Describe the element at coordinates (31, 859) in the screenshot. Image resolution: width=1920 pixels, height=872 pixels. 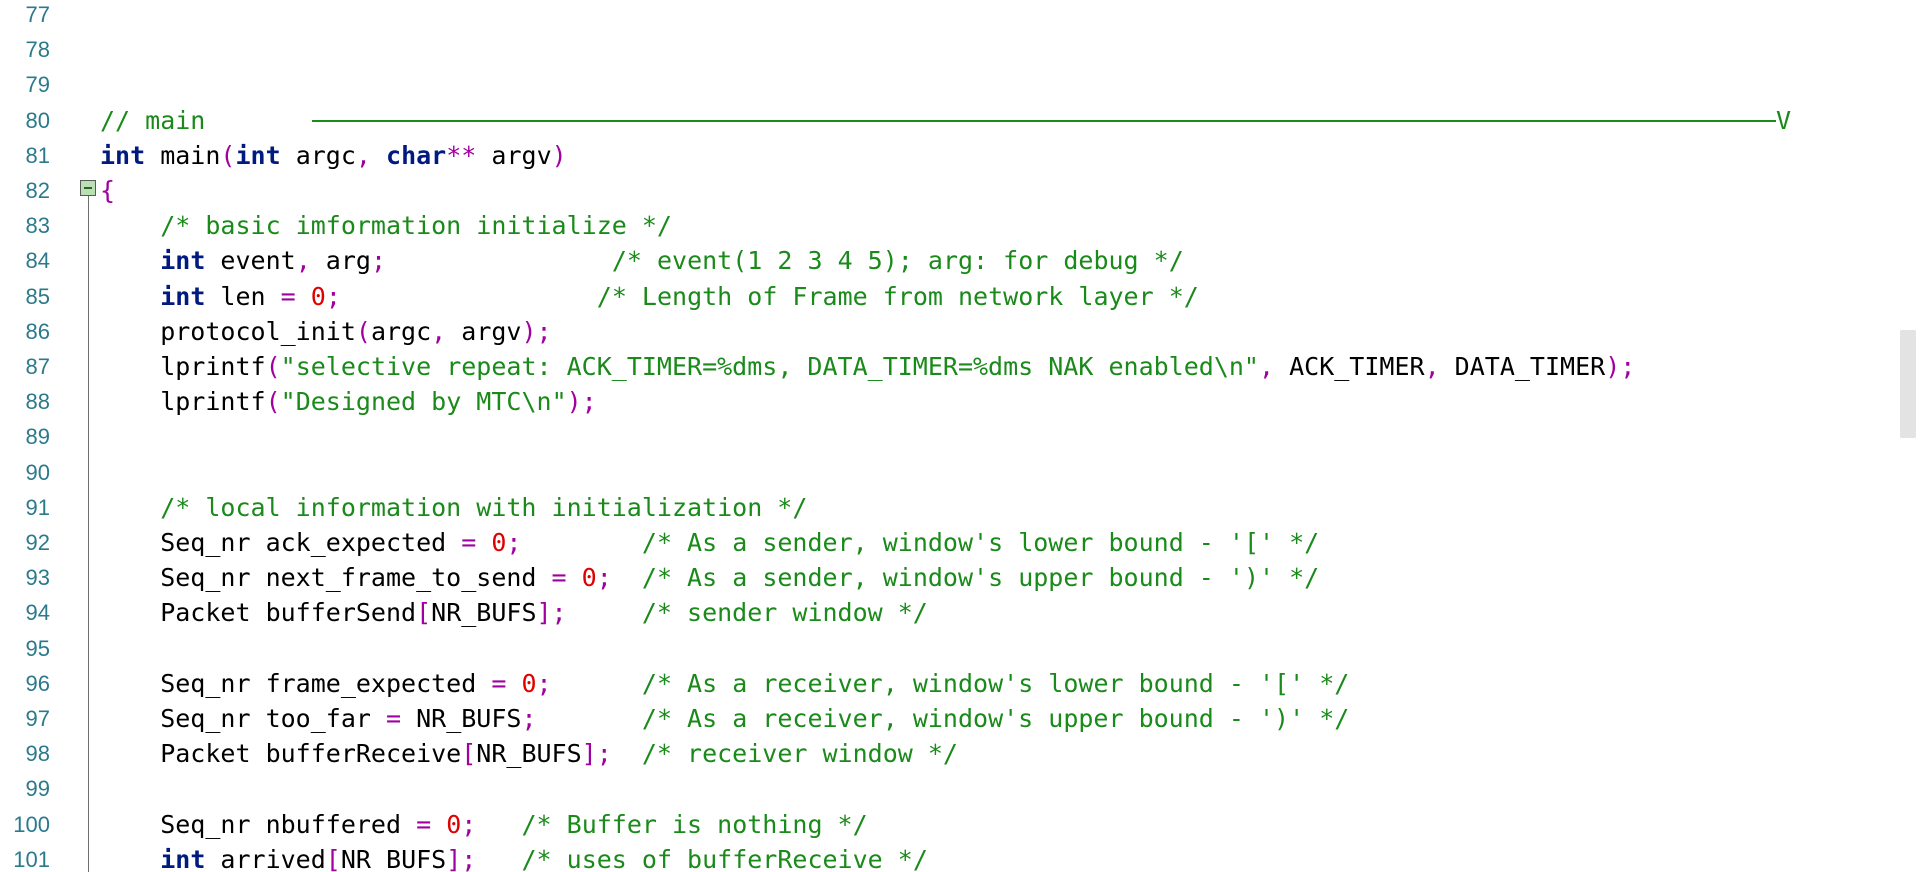
I see `line-number: 101` at that location.